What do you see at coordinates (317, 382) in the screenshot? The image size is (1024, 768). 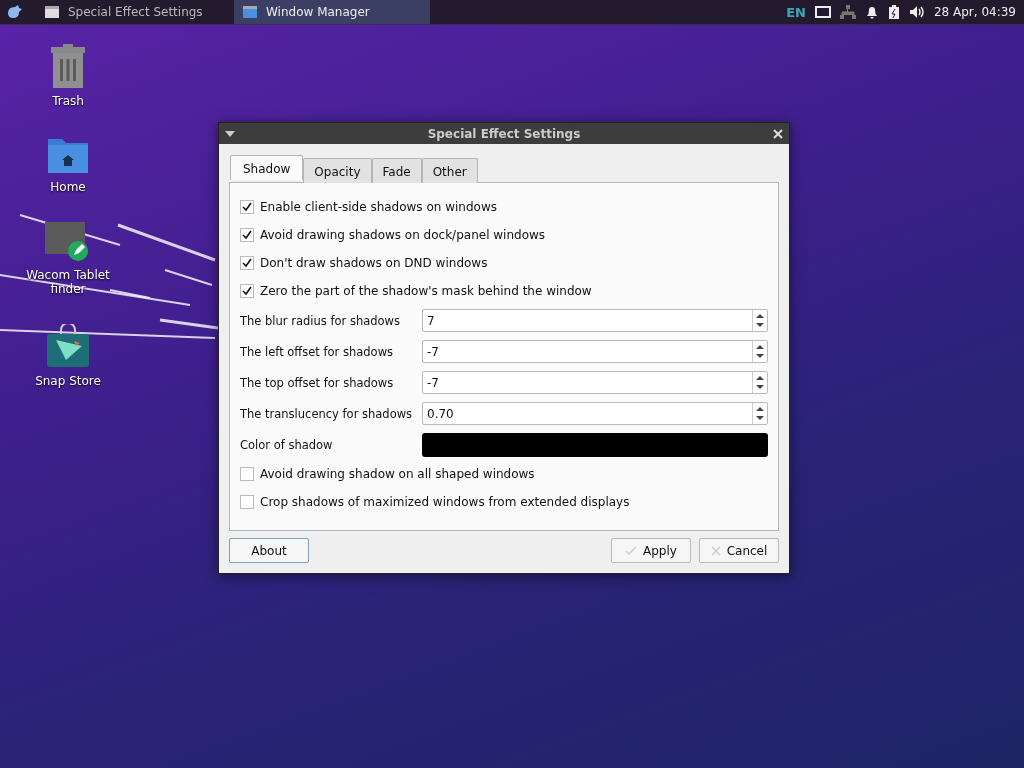 I see `field-label: The top offset for shadows` at bounding box center [317, 382].